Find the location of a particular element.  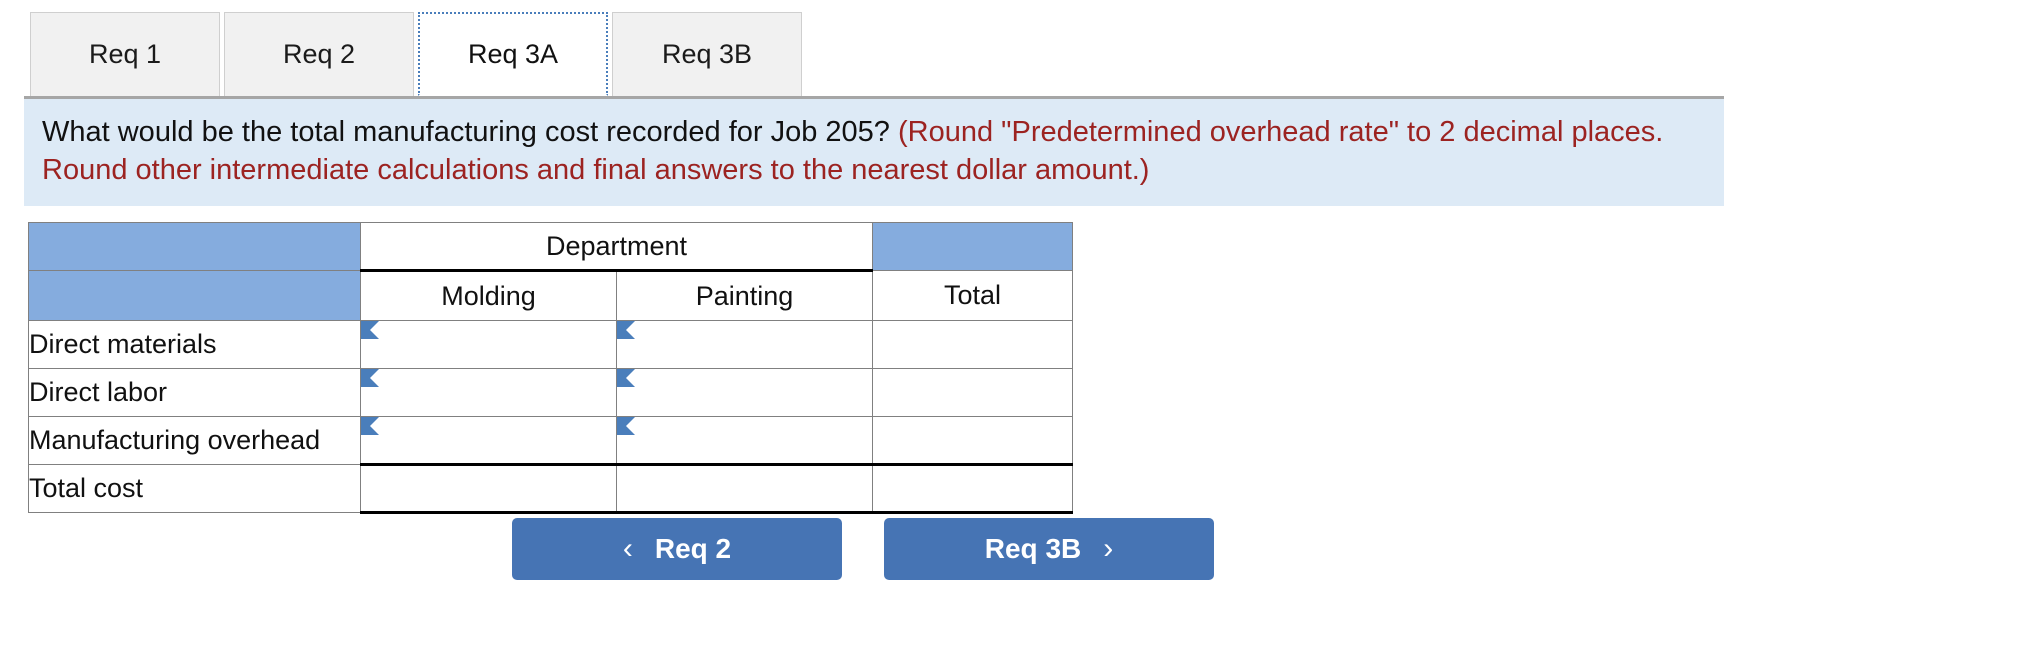

row-label-direct-materials: Direct materials is located at coordinates (194, 344).